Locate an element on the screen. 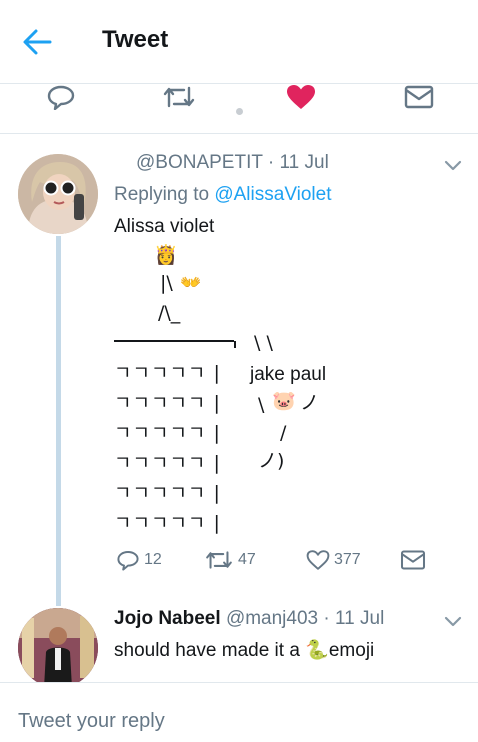 Image resolution: width=478 pixels, height=742 pixels. heart-outline-icon is located at coordinates (318, 560).